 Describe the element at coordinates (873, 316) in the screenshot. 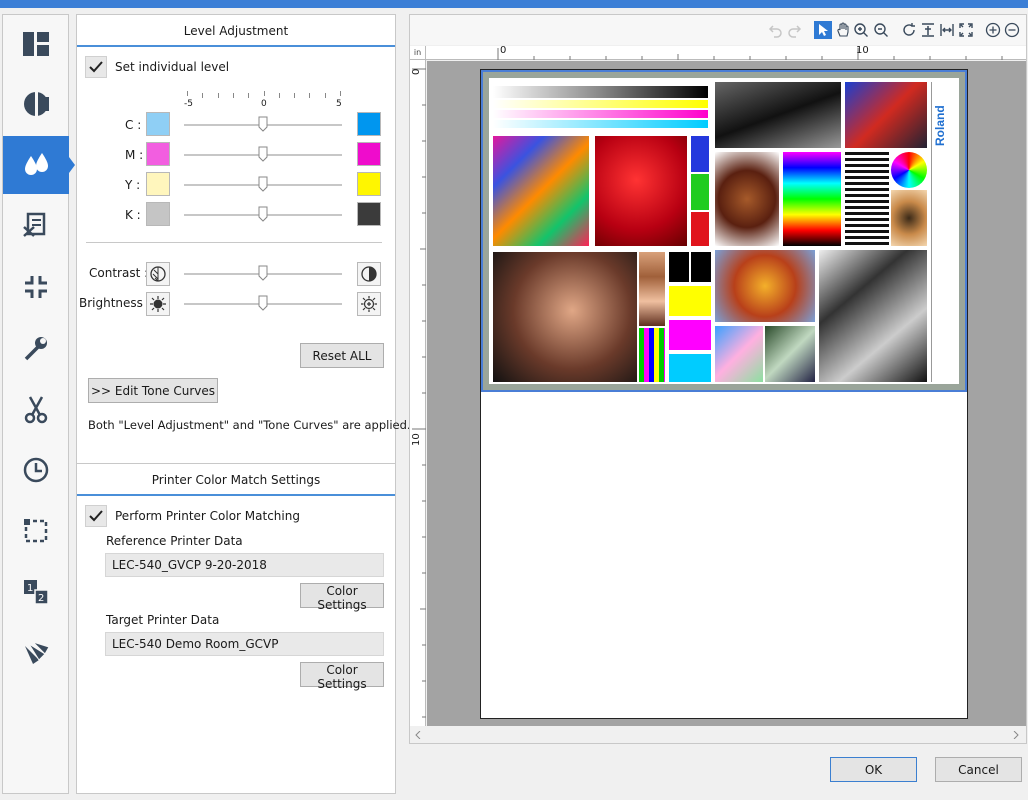

I see `bw-sports-photo` at that location.